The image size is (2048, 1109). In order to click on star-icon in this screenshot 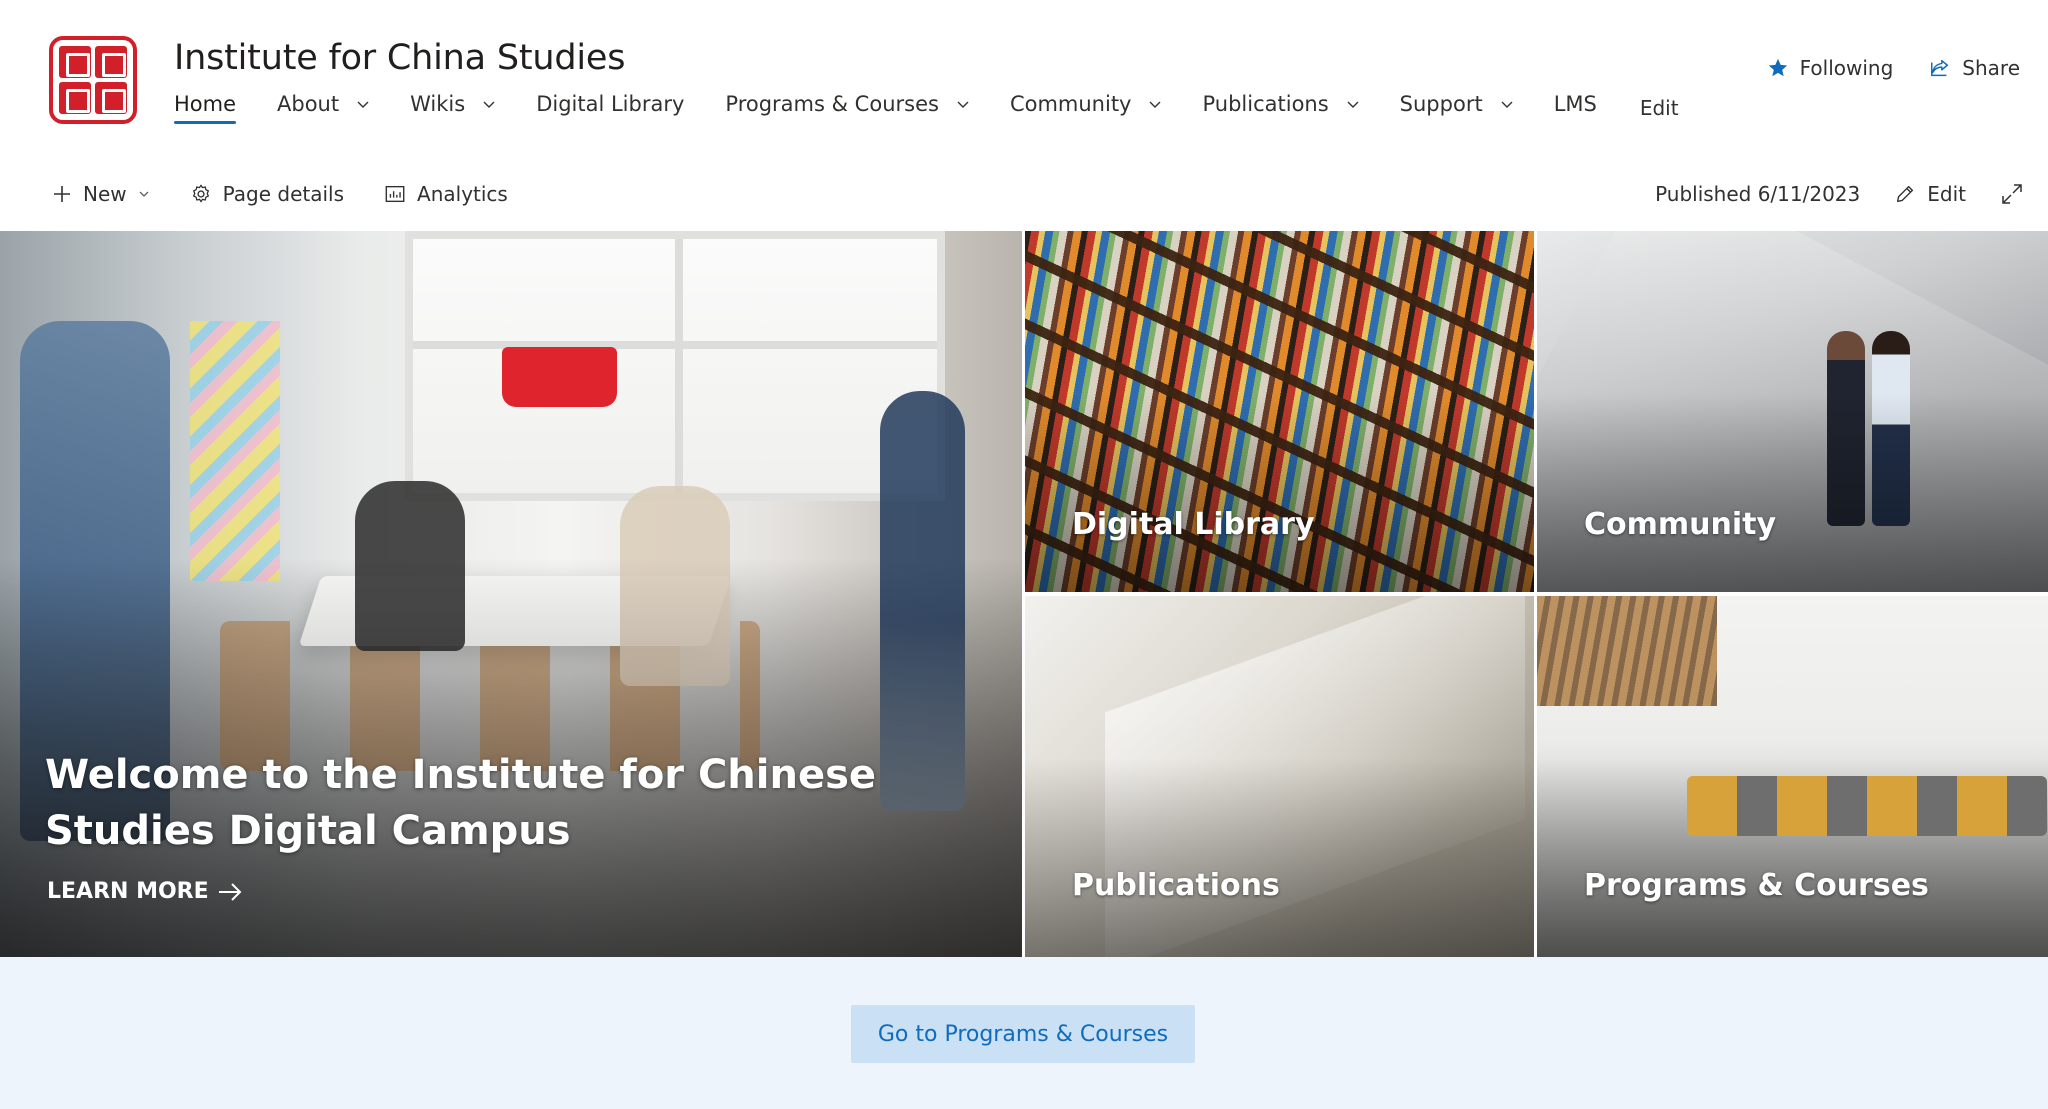, I will do `click(1777, 67)`.